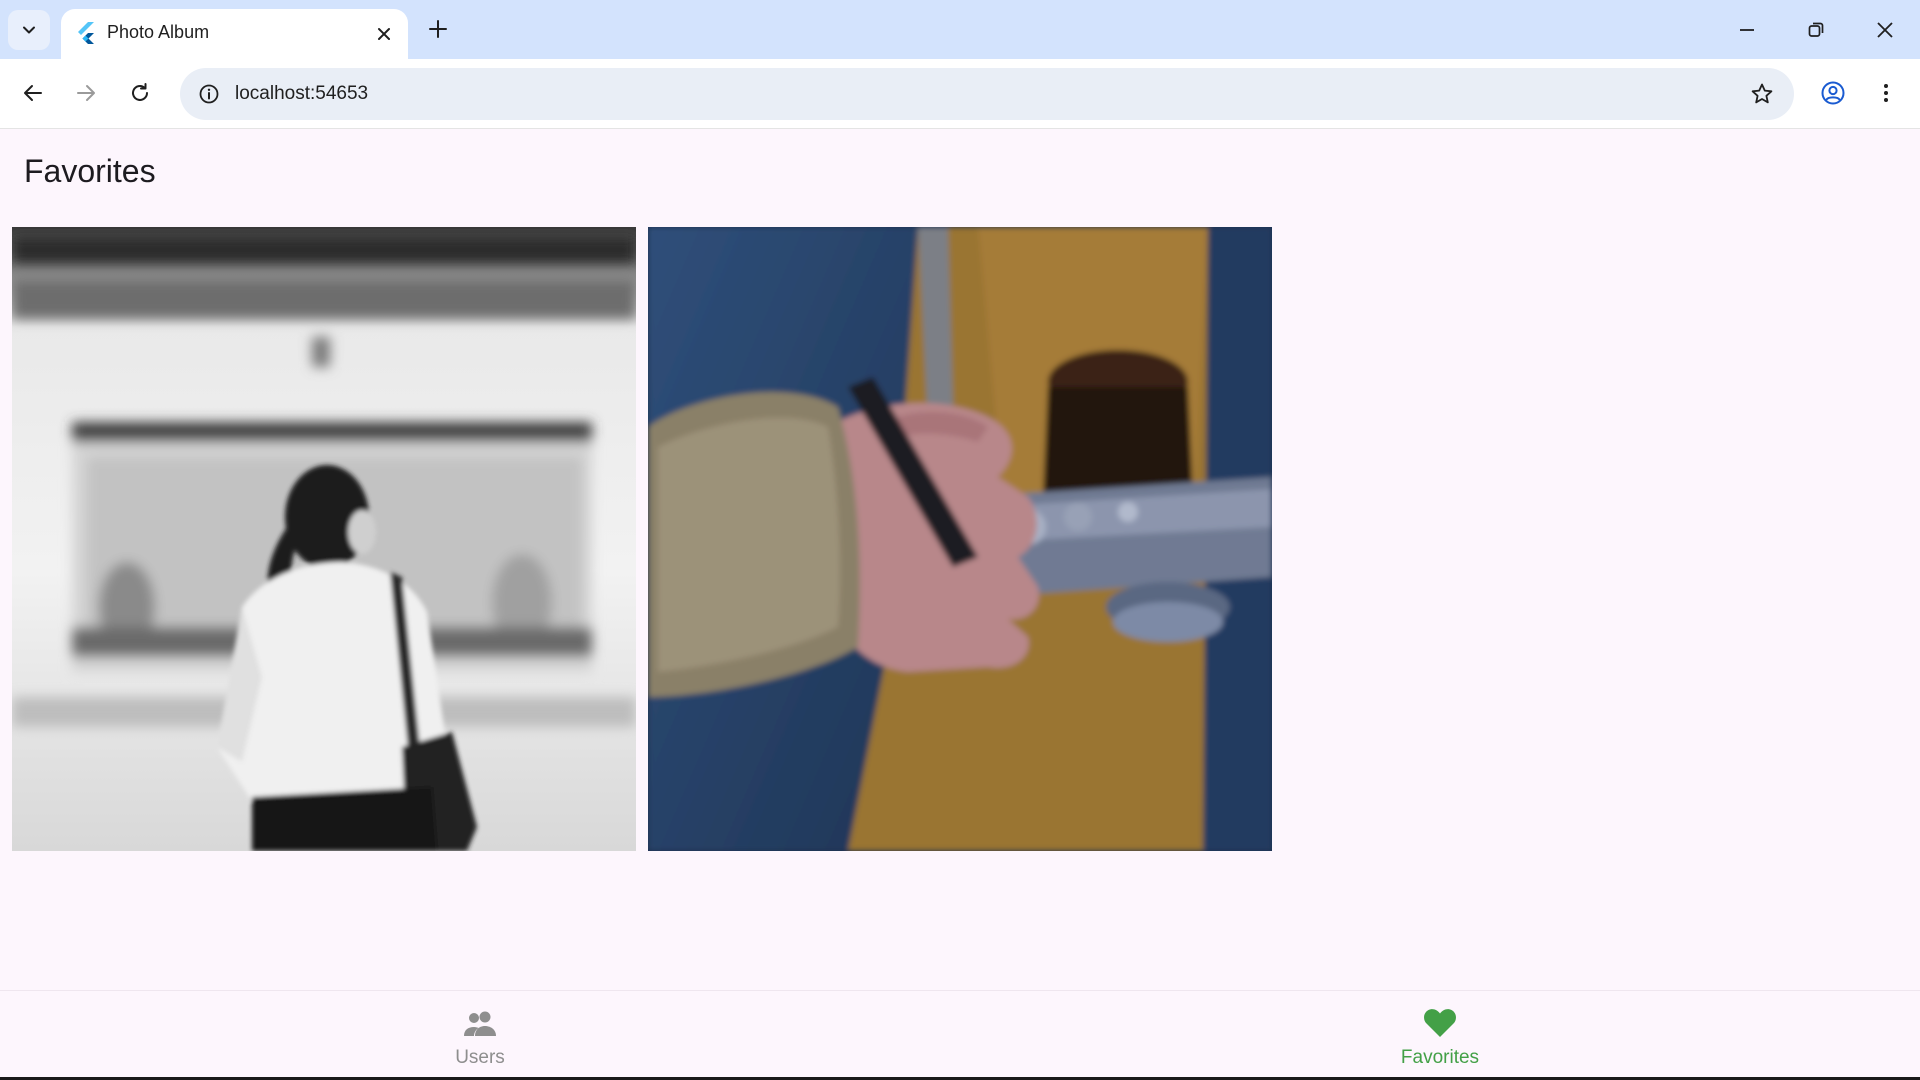  I want to click on restore-icon, so click(1816, 29).